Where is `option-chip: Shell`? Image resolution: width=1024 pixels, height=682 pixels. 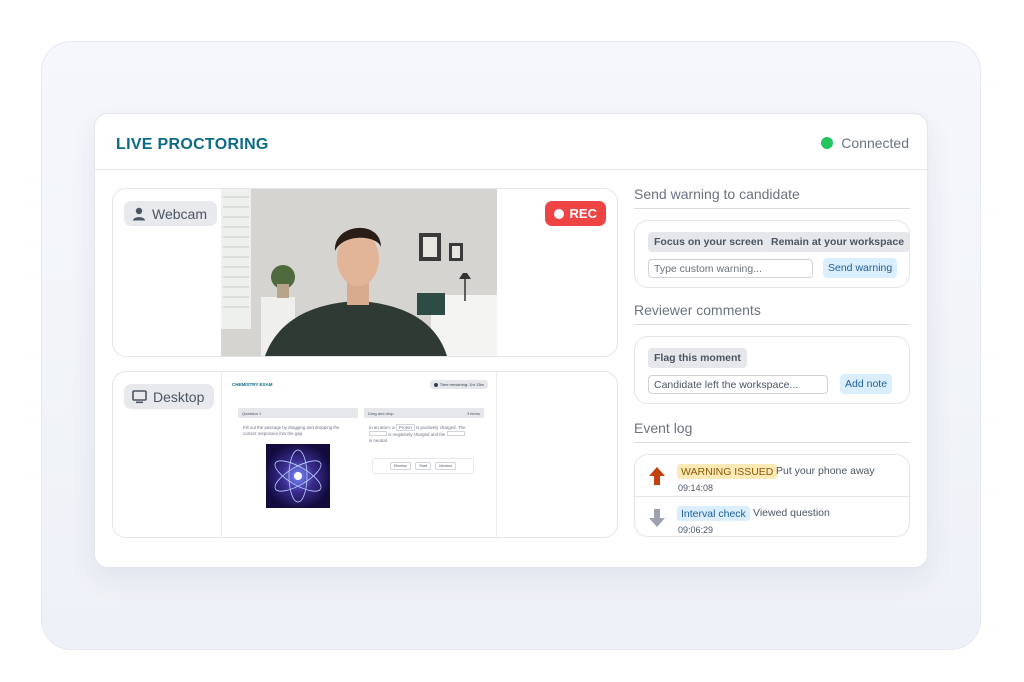
option-chip: Shell is located at coordinates (423, 466).